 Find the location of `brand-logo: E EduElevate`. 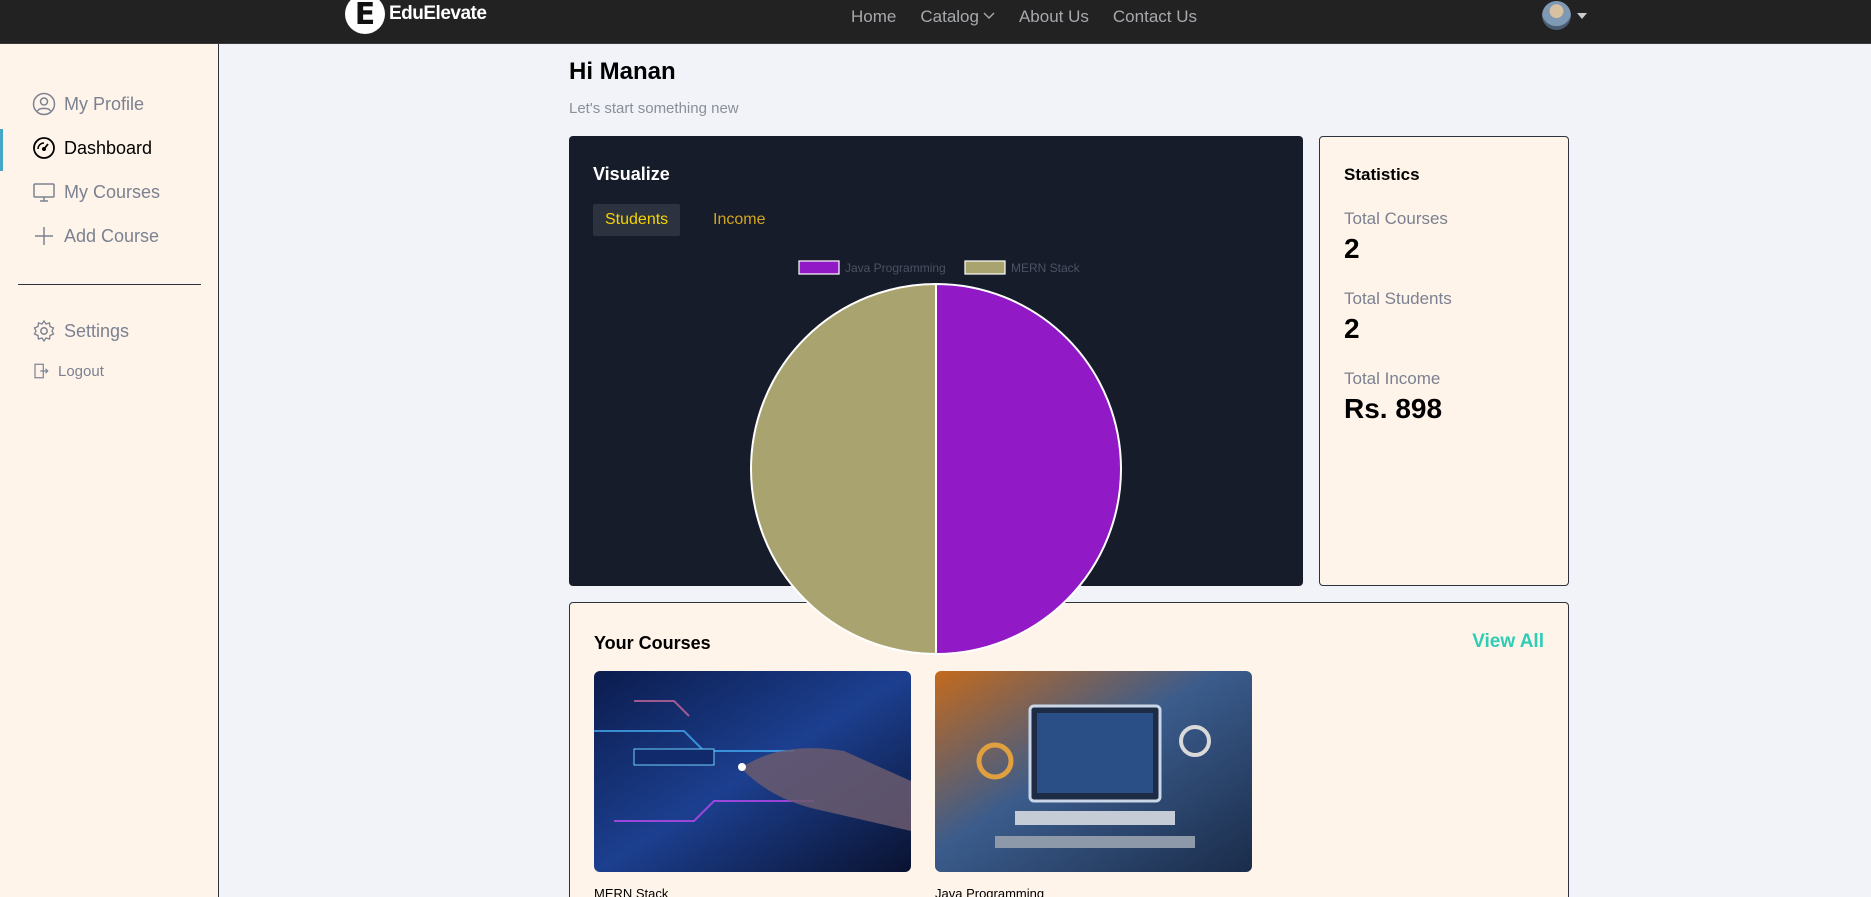

brand-logo: E EduElevate is located at coordinates (416, 17).